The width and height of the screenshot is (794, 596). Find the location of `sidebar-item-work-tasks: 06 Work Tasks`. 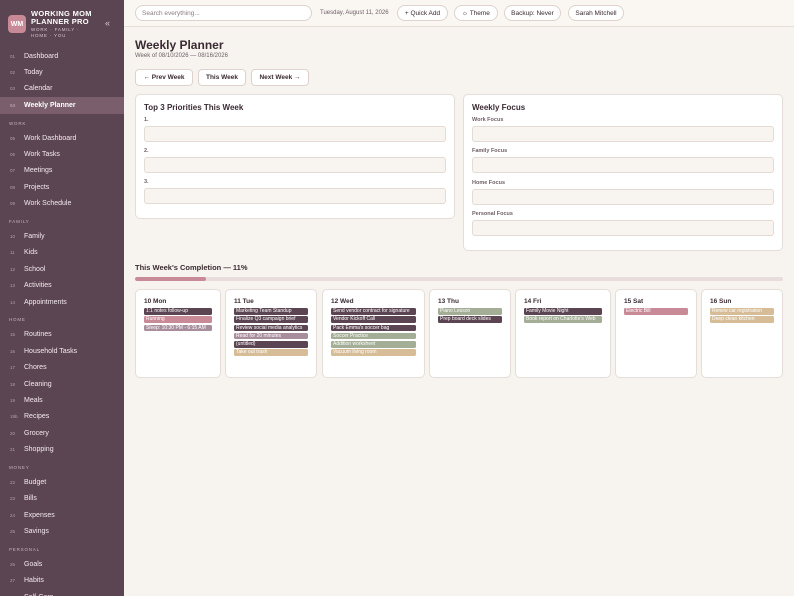

sidebar-item-work-tasks: 06 Work Tasks is located at coordinates (62, 154).